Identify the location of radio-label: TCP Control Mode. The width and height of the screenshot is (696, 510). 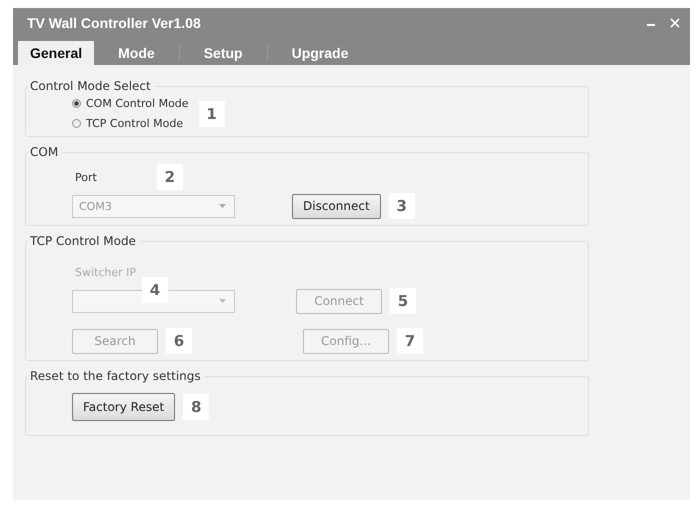
(135, 123).